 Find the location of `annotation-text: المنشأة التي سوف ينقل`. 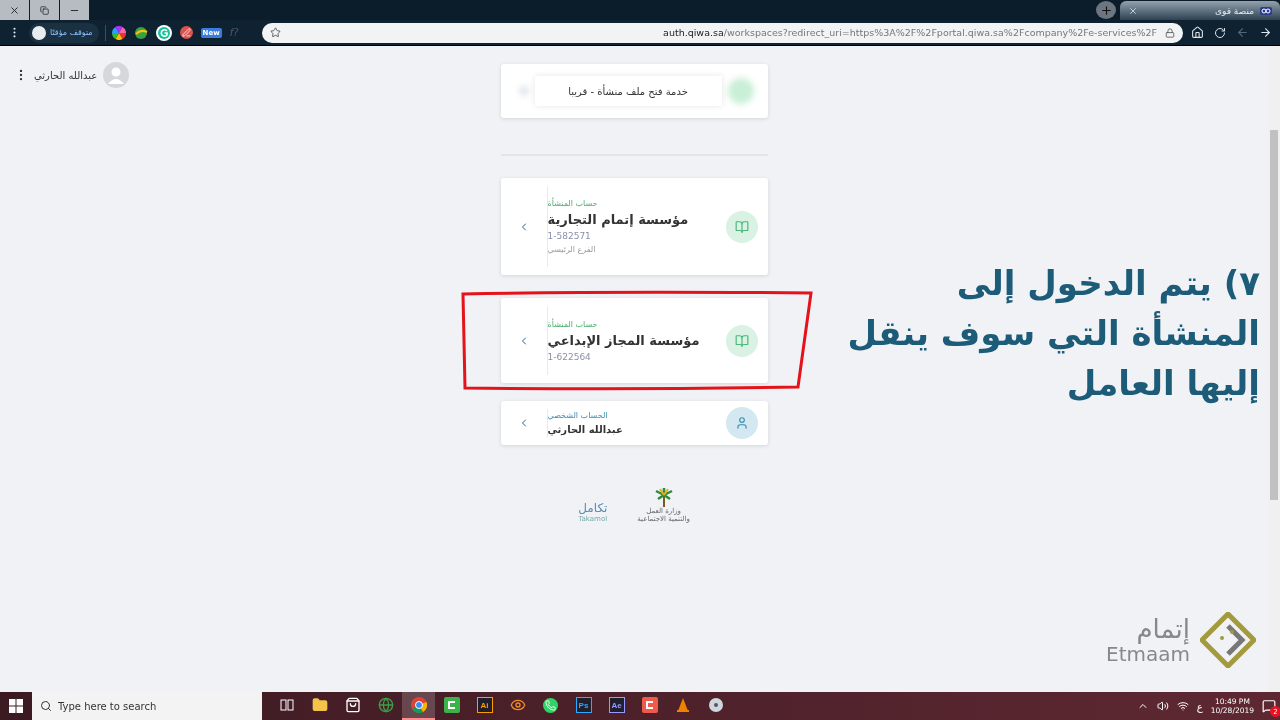

annotation-text: المنشأة التي سوف ينقل is located at coordinates (1053, 333).